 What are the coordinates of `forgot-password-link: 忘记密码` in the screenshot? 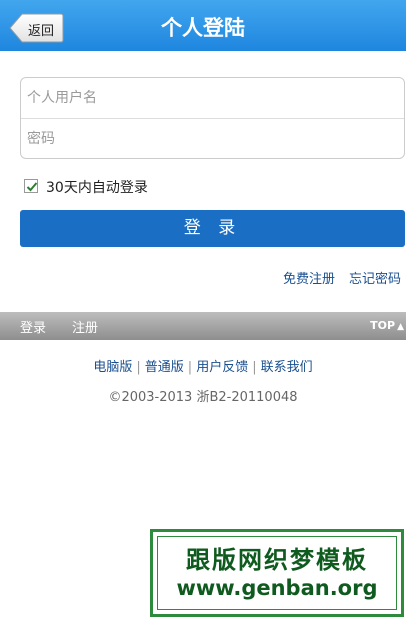 It's located at (375, 277).